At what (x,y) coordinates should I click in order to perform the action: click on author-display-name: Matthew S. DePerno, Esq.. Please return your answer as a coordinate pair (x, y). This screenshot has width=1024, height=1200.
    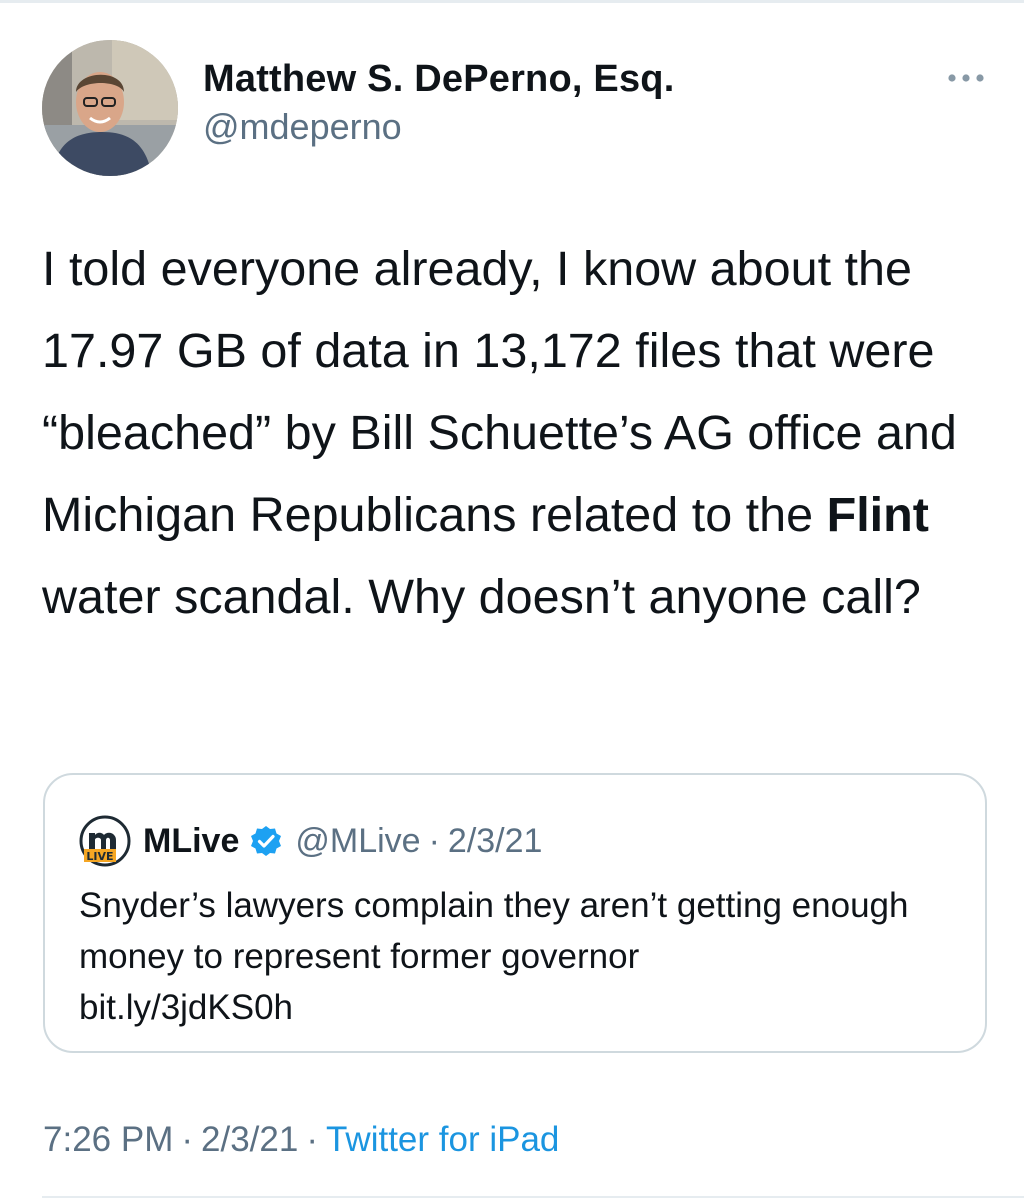
    Looking at the image, I should click on (438, 79).